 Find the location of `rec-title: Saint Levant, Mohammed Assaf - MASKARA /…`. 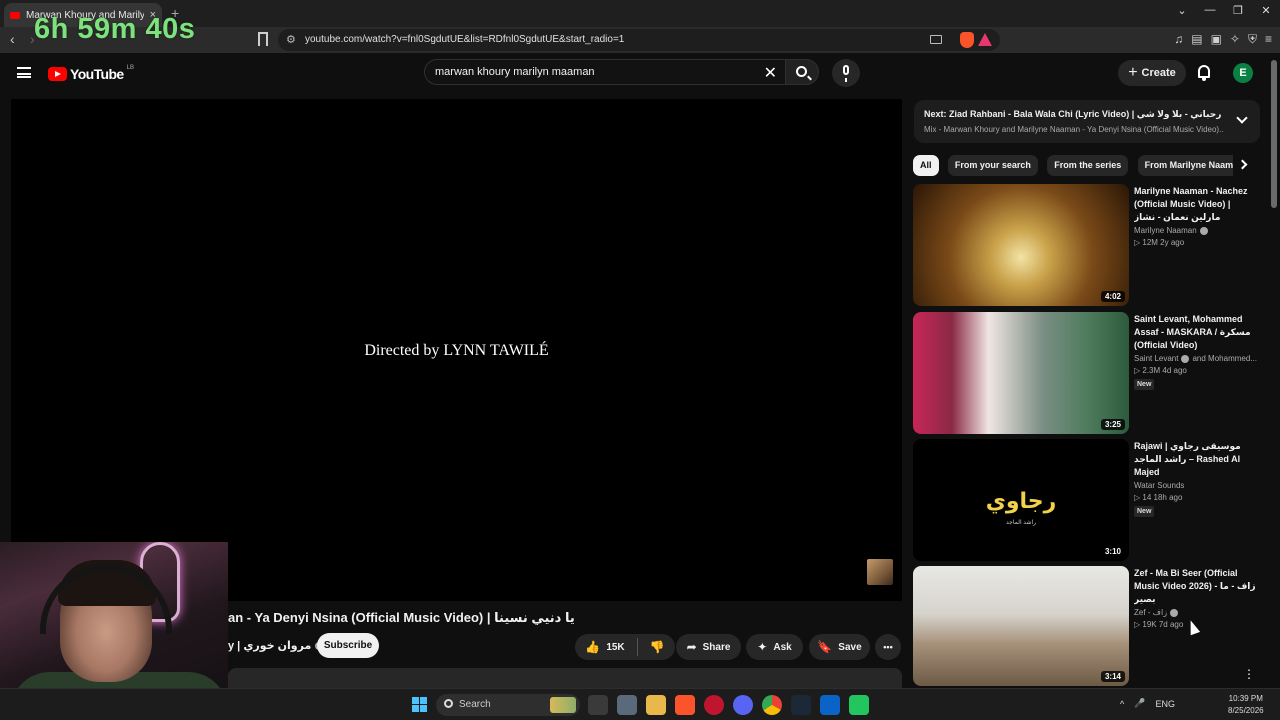

rec-title: Saint Levant, Mohammed Assaf - MASKARA /… is located at coordinates (1196, 332).